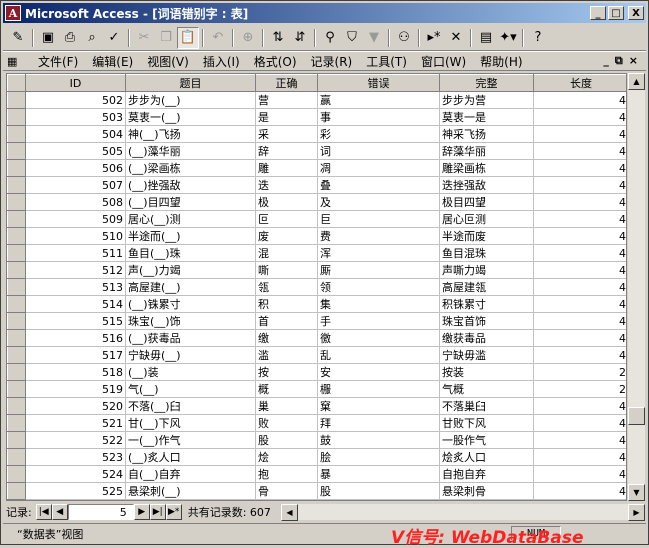 This screenshot has width=649, height=548. I want to click on cell-wrong: 窠, so click(378, 406).